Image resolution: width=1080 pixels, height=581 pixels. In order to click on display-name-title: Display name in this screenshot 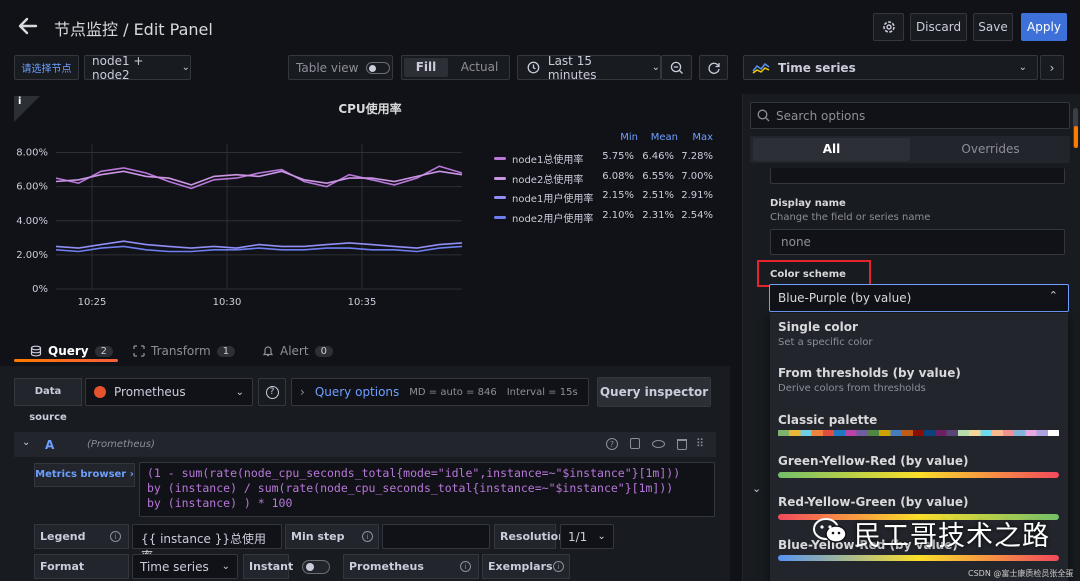, I will do `click(808, 203)`.